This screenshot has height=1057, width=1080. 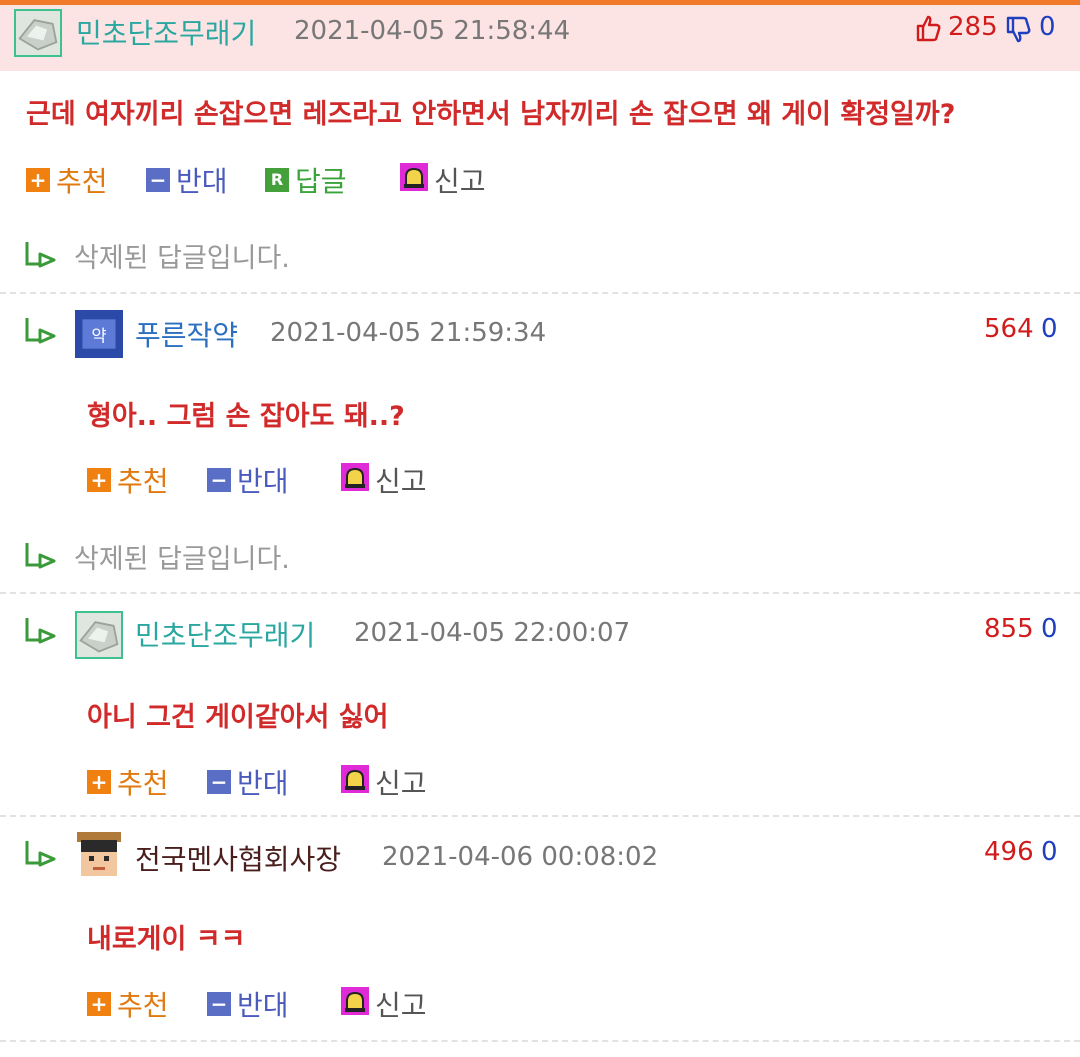 What do you see at coordinates (492, 633) in the screenshot?
I see `comment-date: 2021-04-05 22:00:07` at bounding box center [492, 633].